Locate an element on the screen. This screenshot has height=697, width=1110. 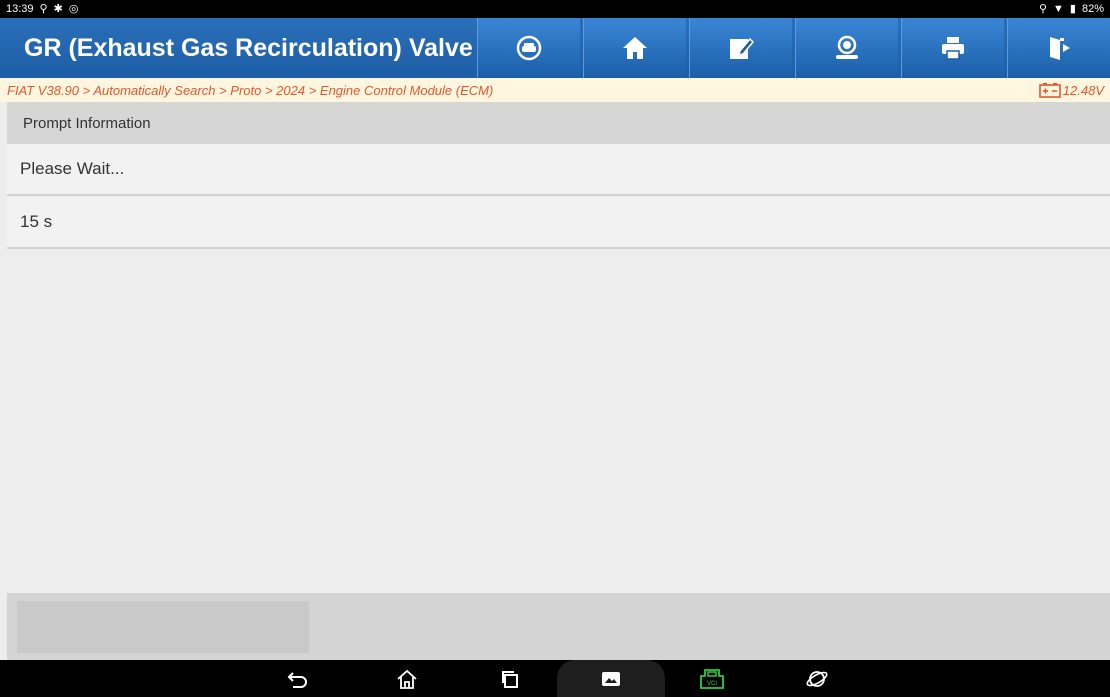
car-diagnostic-icon is located at coordinates (529, 48).